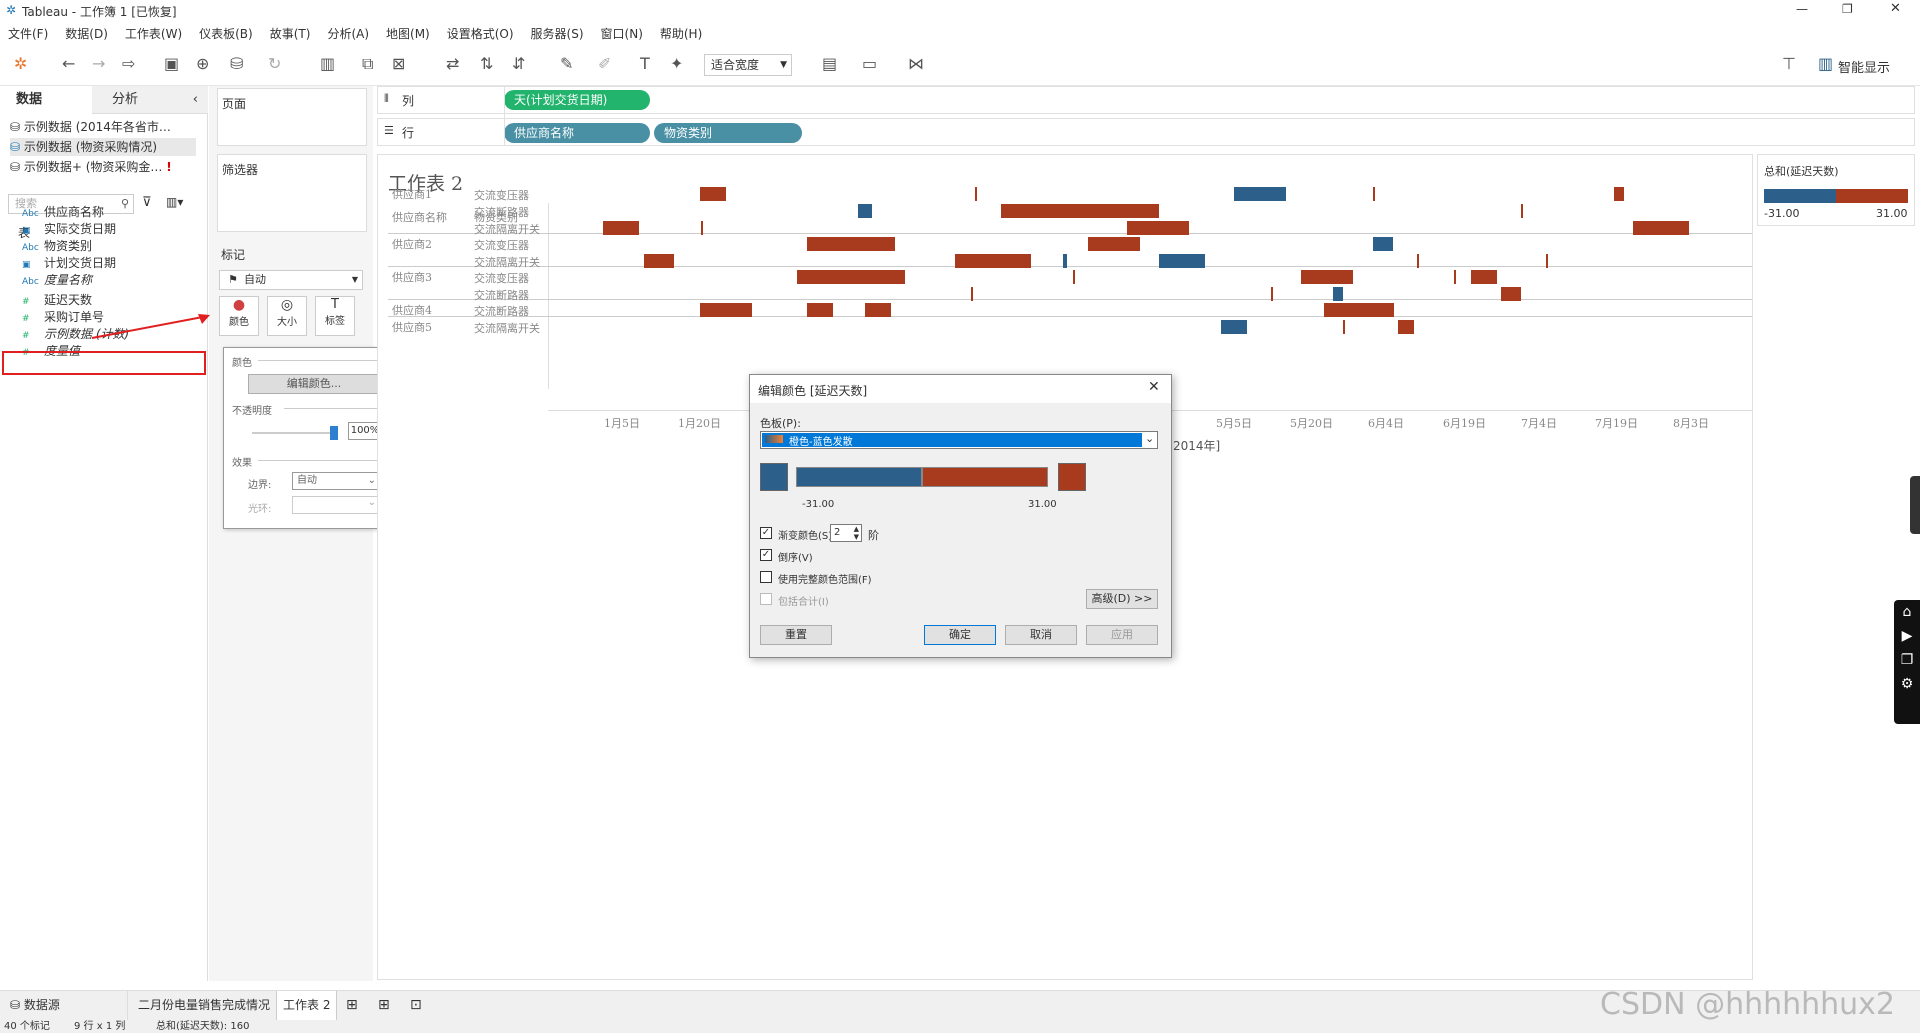  I want to click on new-story-icon: ⊡, so click(416, 1005).